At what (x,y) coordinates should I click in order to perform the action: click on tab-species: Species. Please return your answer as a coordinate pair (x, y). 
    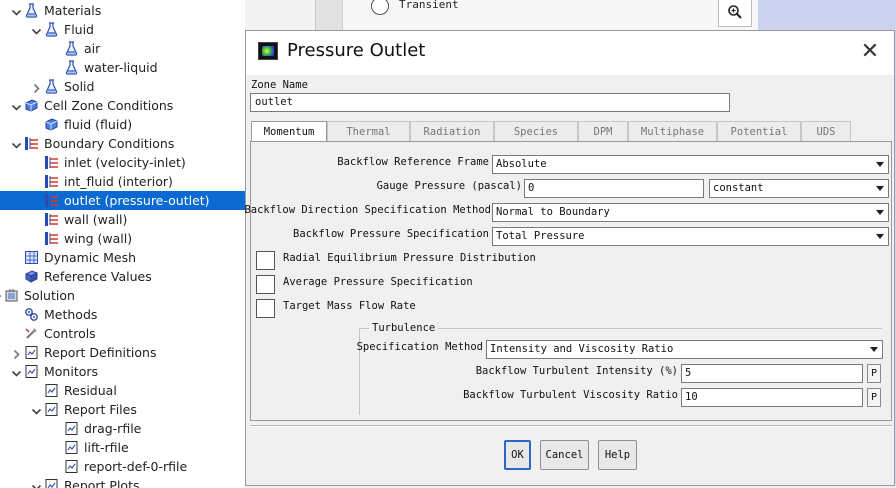
    Looking at the image, I should click on (536, 131).